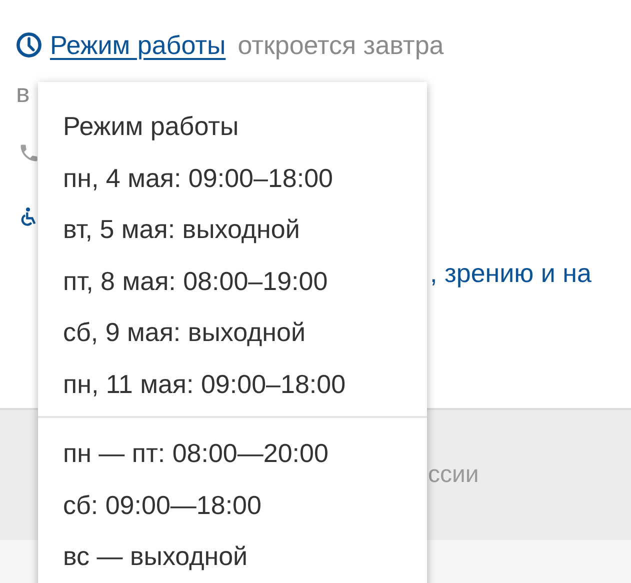  I want to click on opening-status: откроется завтра, so click(341, 45).